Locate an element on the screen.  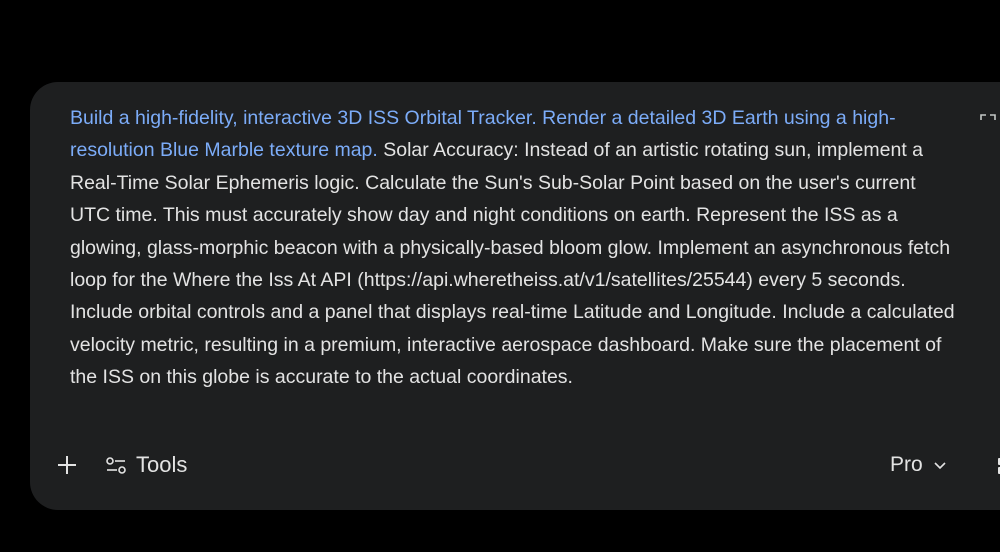
composer-toolbar: Tools Pro is located at coordinates (515, 466).